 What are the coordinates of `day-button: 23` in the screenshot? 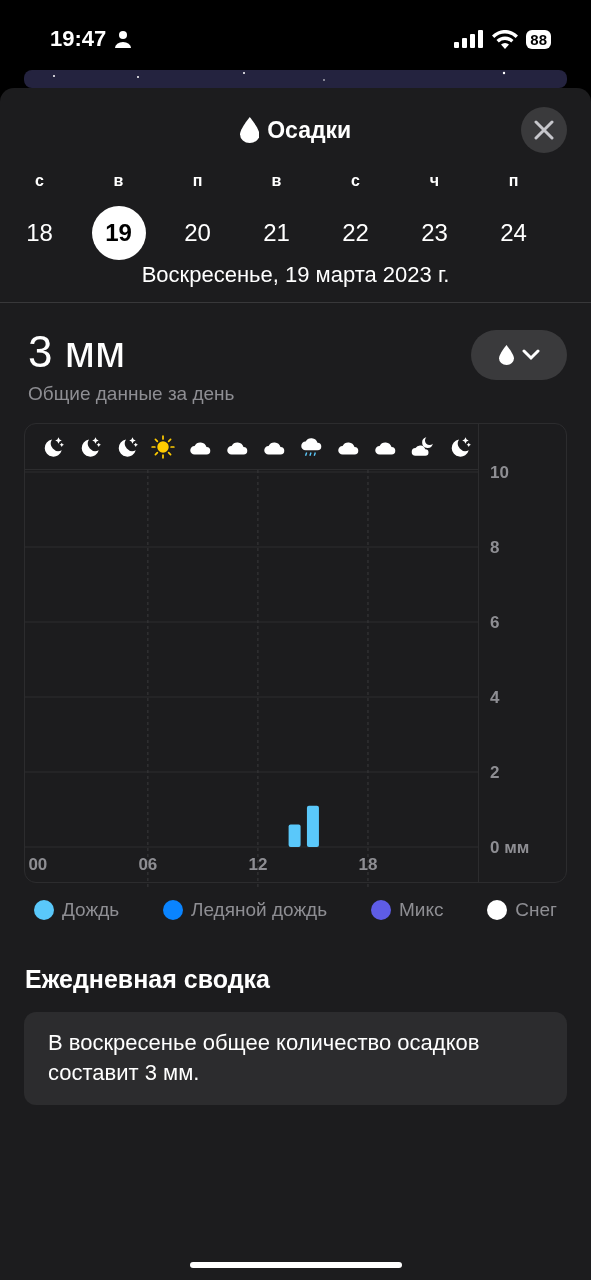 It's located at (434, 233).